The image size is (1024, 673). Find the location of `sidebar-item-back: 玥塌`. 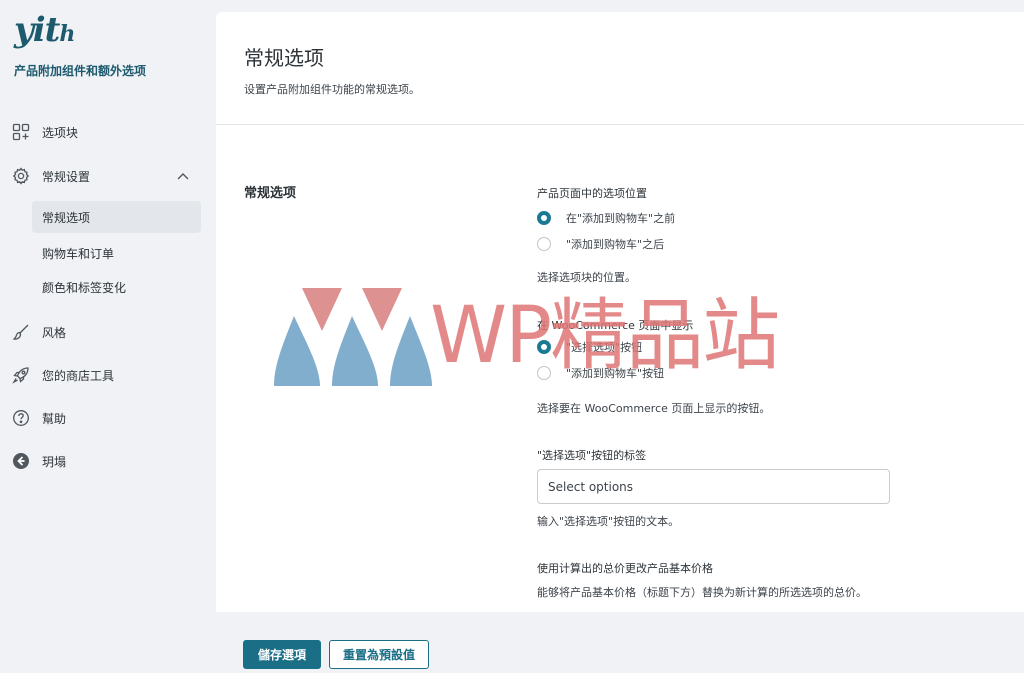

sidebar-item-back: 玥塌 is located at coordinates (107, 461).